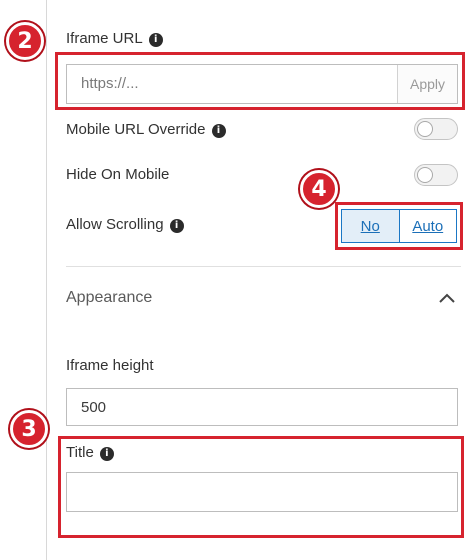 This screenshot has width=467, height=560. Describe the element at coordinates (260, 81) in the screenshot. I see `annotation-box-iframe-url` at that location.